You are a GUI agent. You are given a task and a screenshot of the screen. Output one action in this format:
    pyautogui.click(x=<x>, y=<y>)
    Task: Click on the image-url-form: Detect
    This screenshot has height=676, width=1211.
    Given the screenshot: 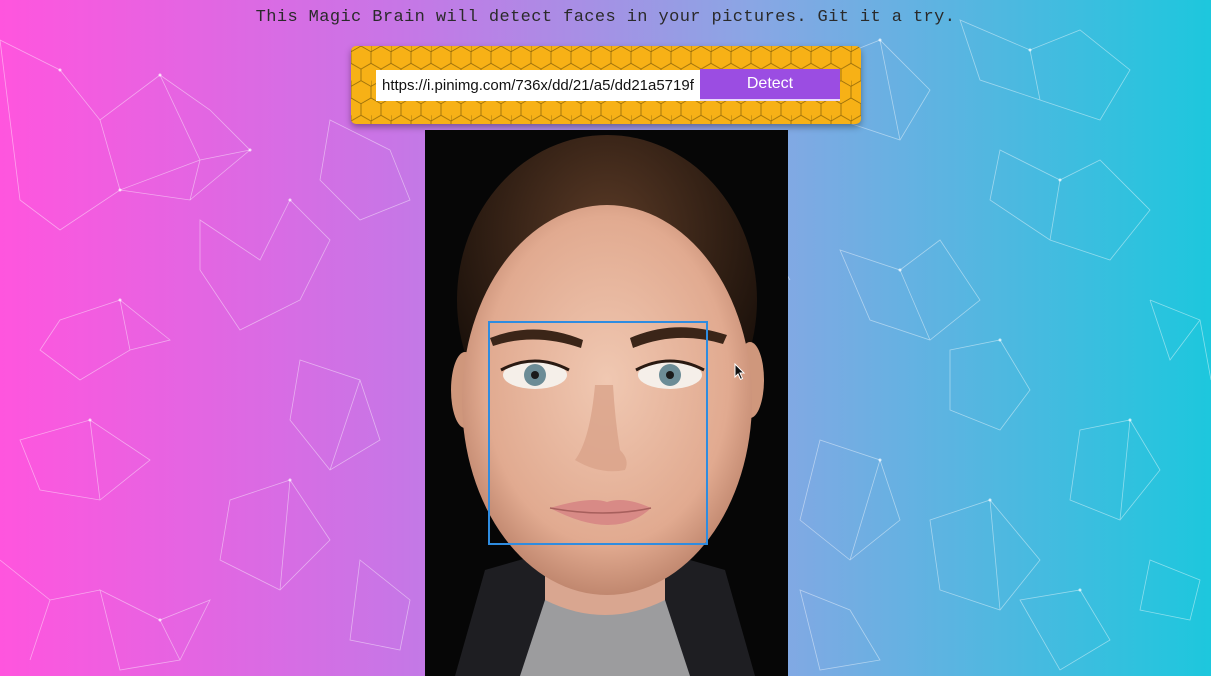 What is the action you would take?
    pyautogui.click(x=606, y=85)
    